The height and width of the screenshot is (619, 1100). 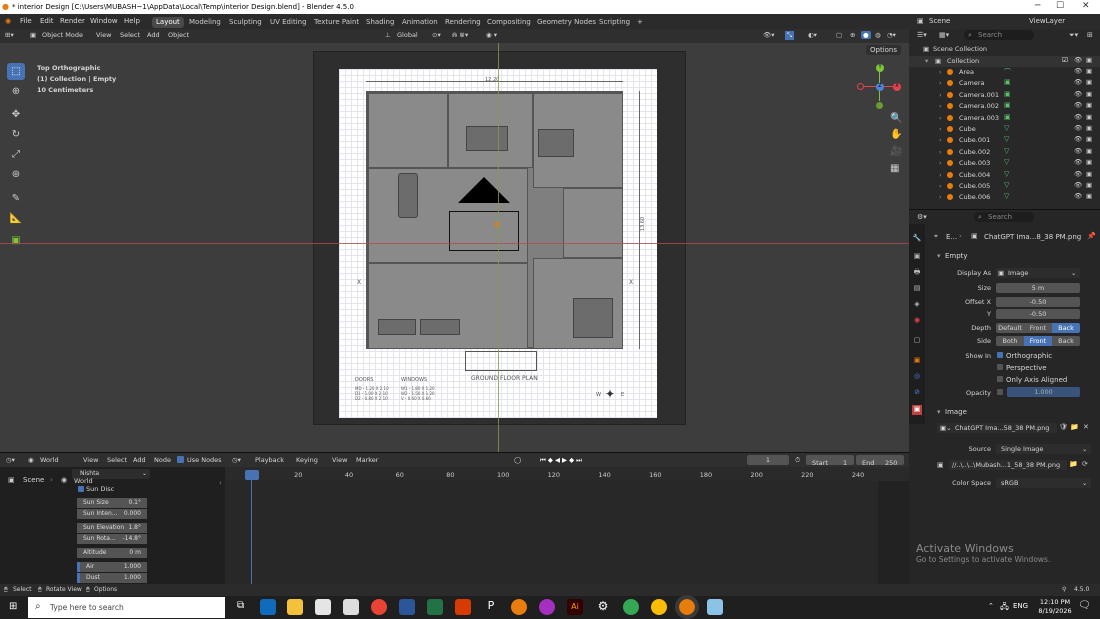 I want to click on unlink-icon: ✕, so click(x=1086, y=427).